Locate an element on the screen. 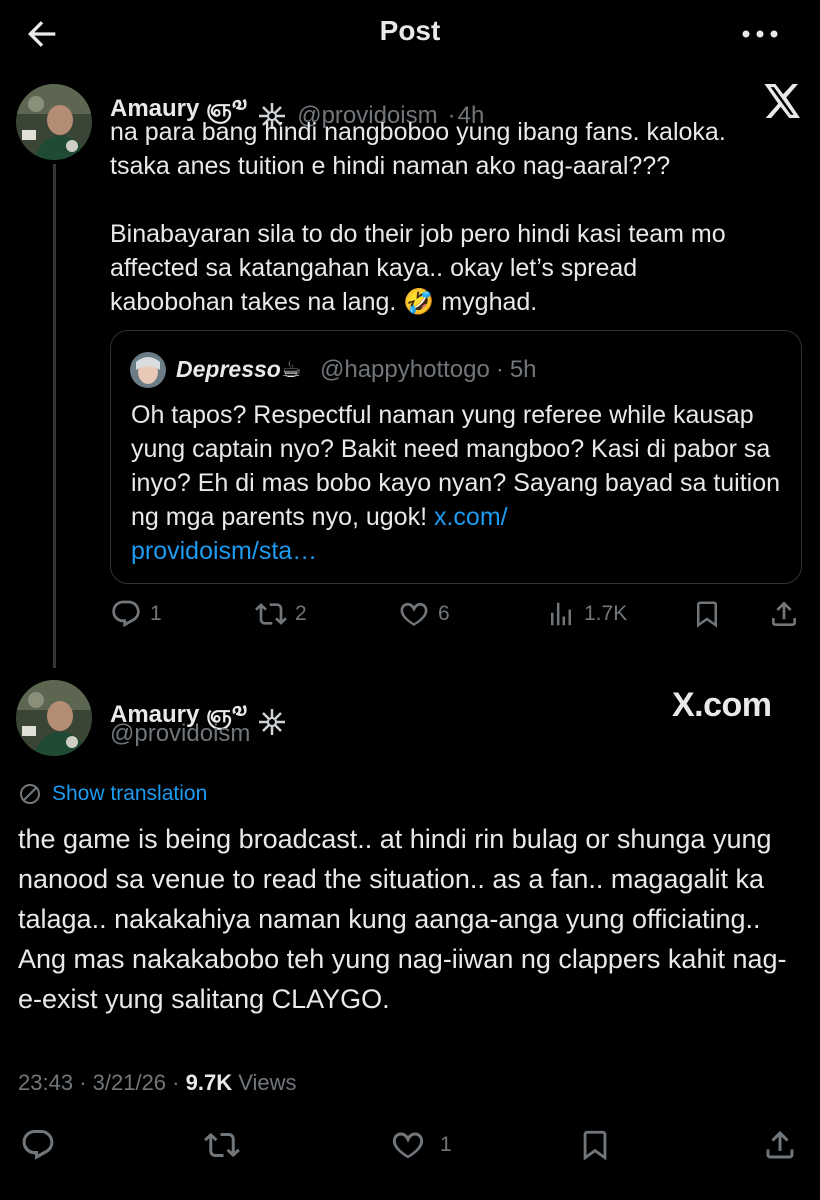 This screenshot has width=820, height=1200. verified-decoration-icon is located at coordinates (272, 721).